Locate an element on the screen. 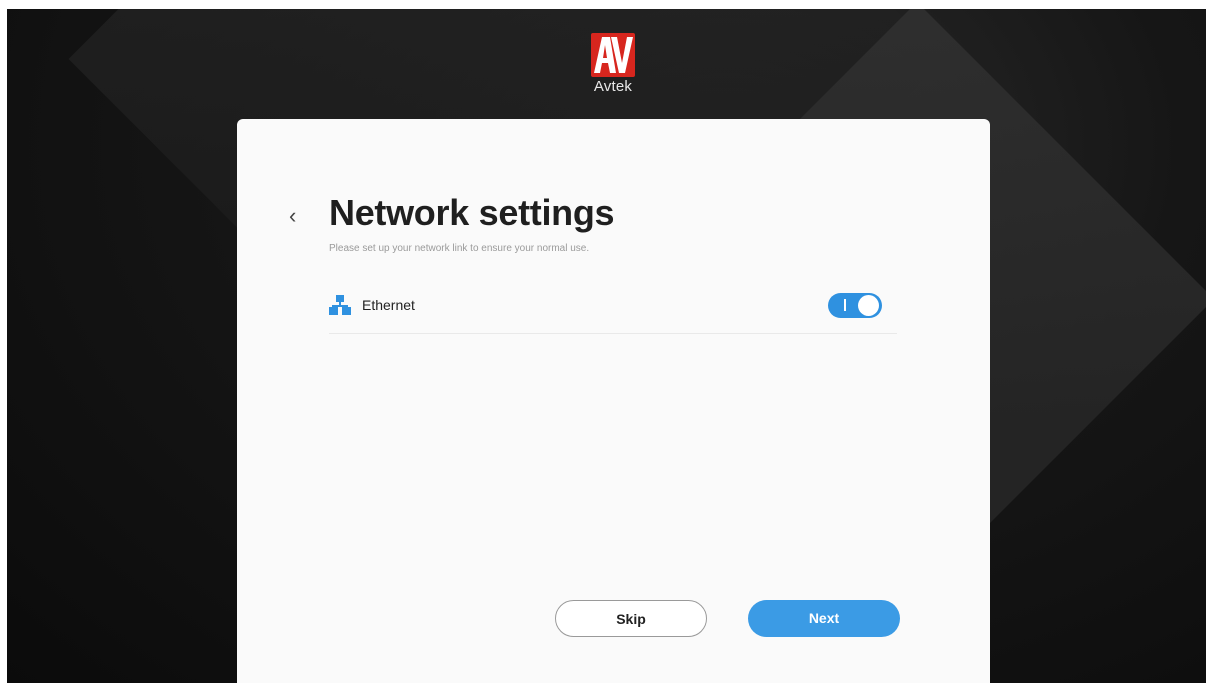 Image resolution: width=1206 pixels, height=683 pixels. next-button: Next is located at coordinates (824, 618).